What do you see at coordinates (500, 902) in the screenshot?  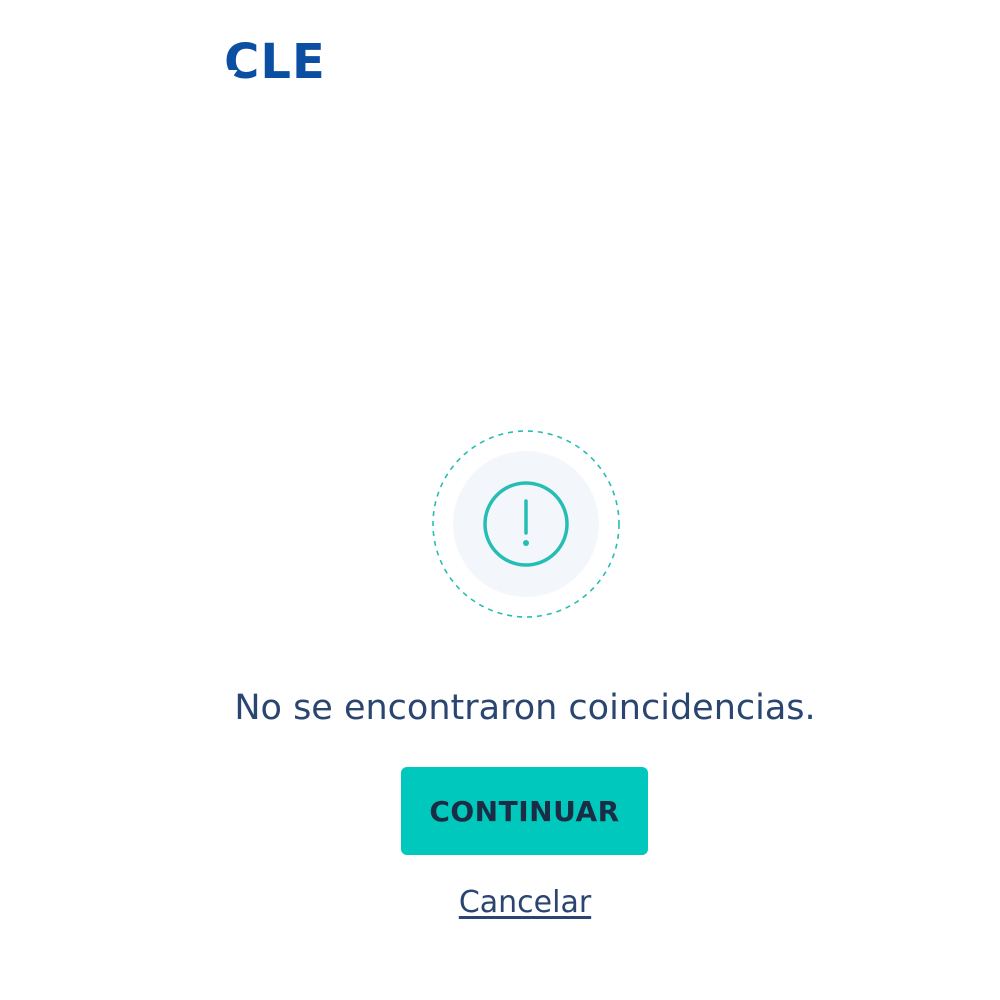 I see `cancel-link: Cancelar` at bounding box center [500, 902].